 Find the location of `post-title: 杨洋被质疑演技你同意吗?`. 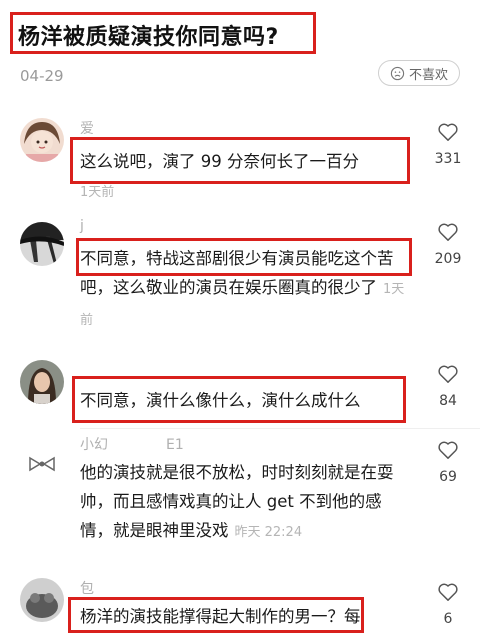

post-title: 杨洋被质疑演技你同意吗? is located at coordinates (148, 37).